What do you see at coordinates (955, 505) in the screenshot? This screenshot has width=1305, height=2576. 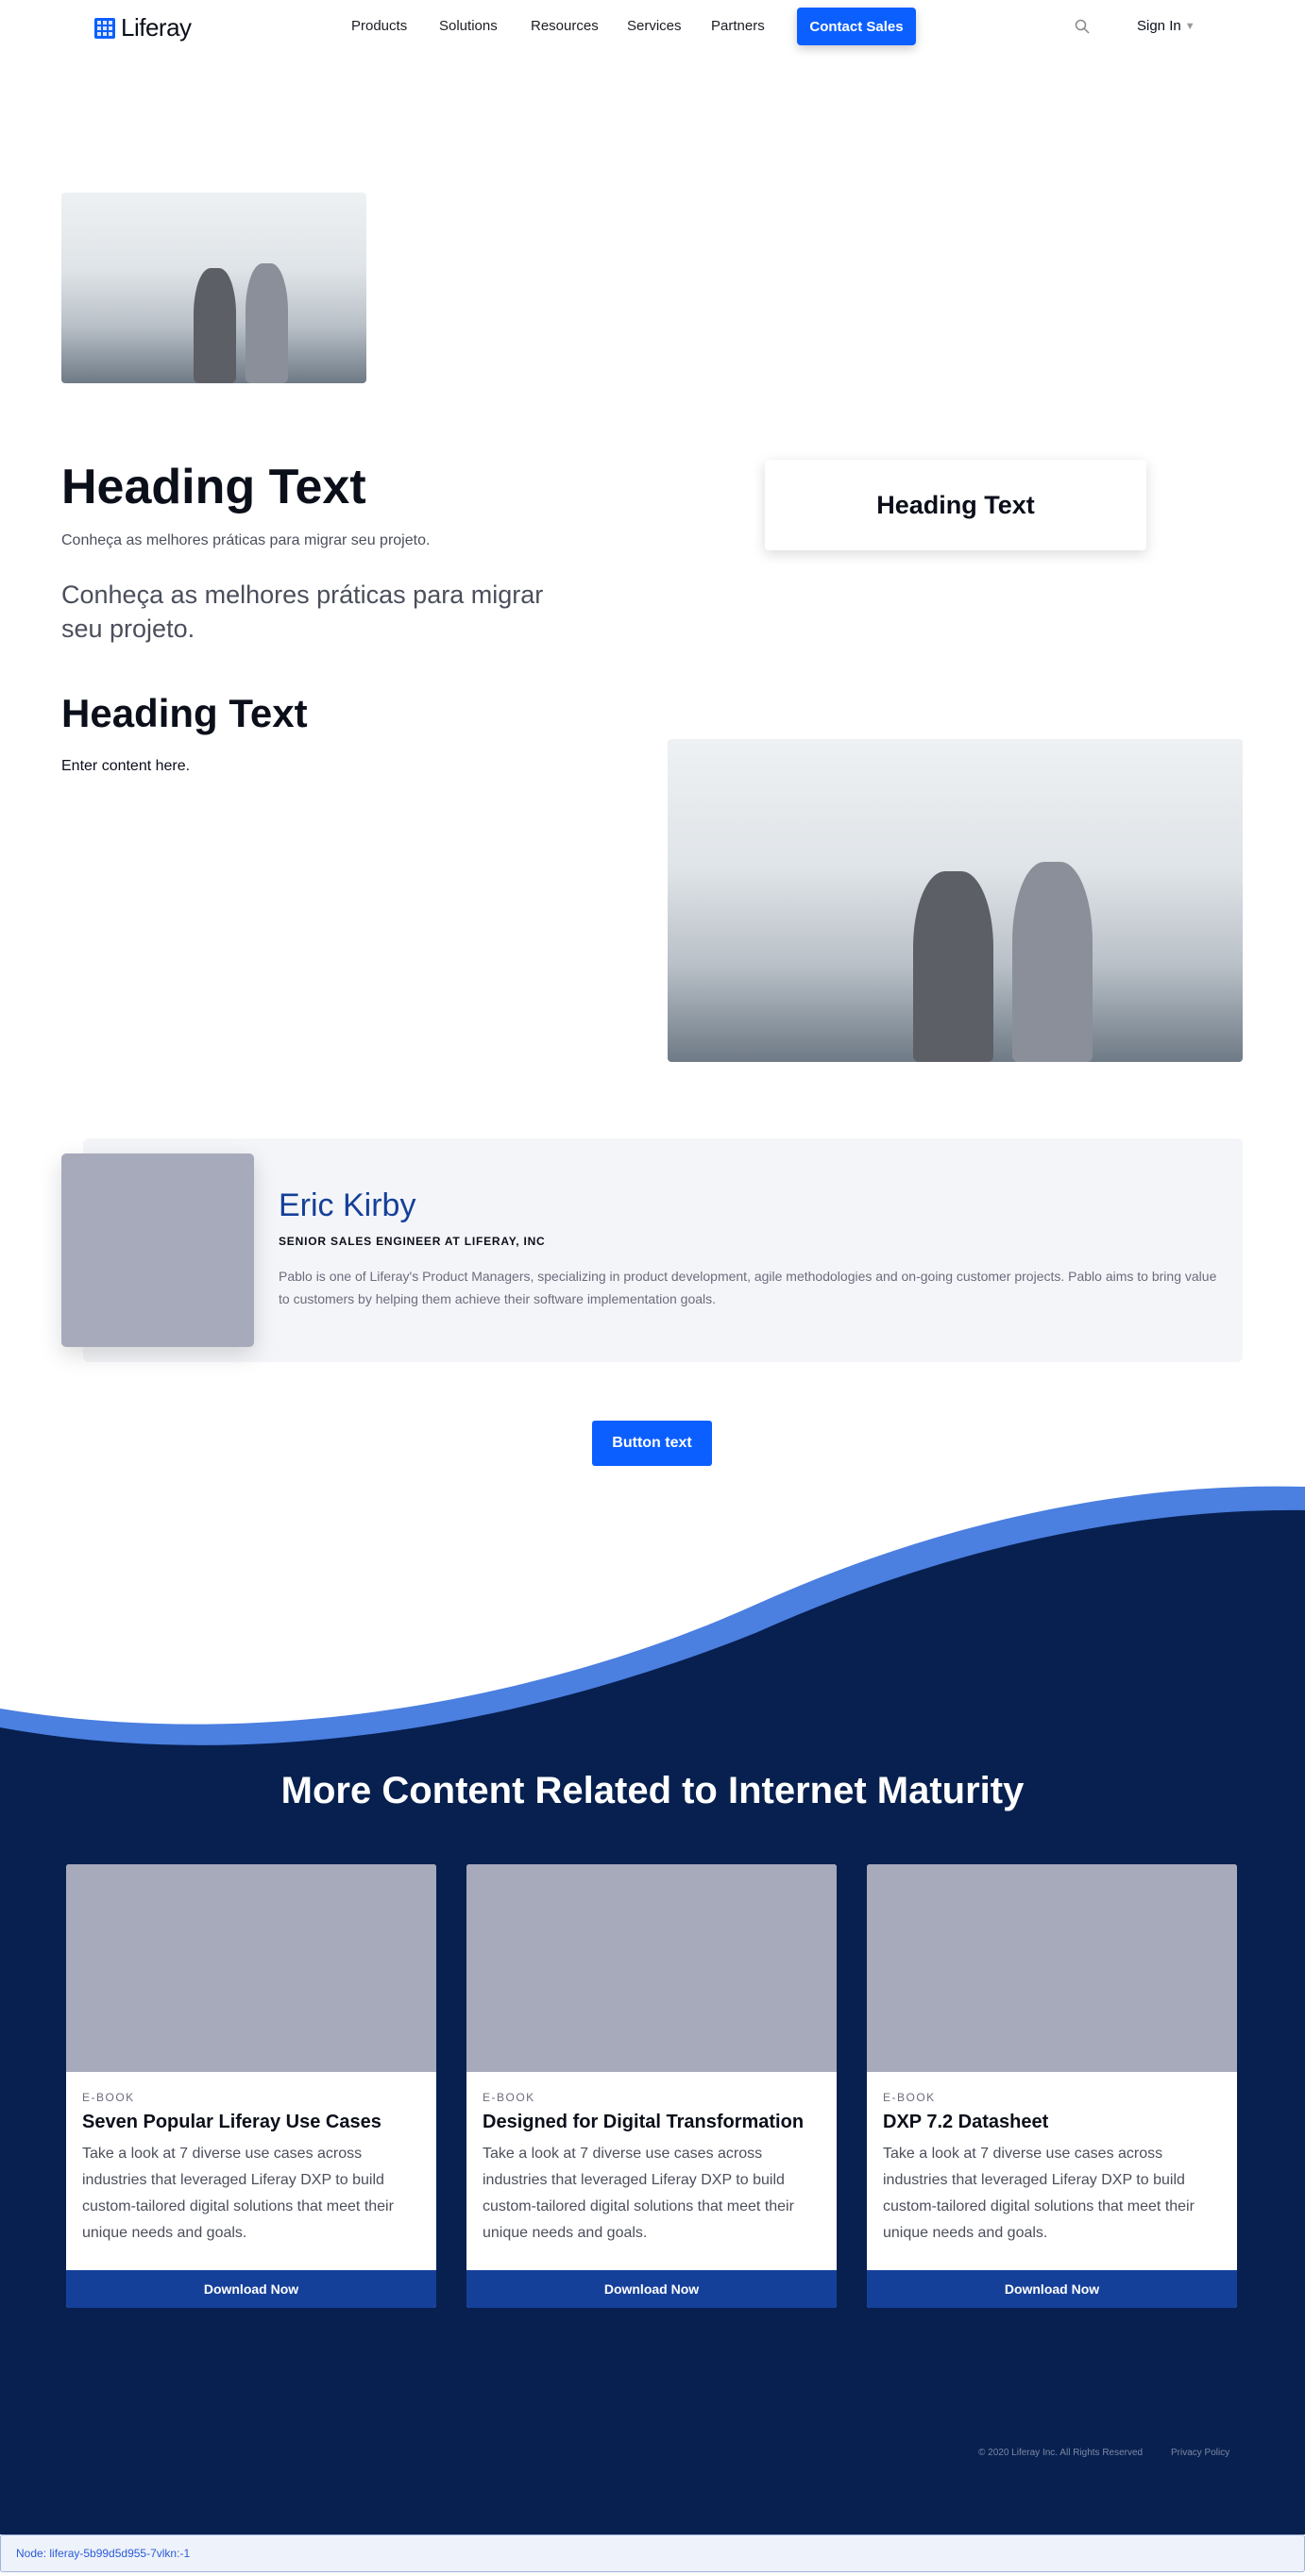 I see `heading-card: Heading Text` at bounding box center [955, 505].